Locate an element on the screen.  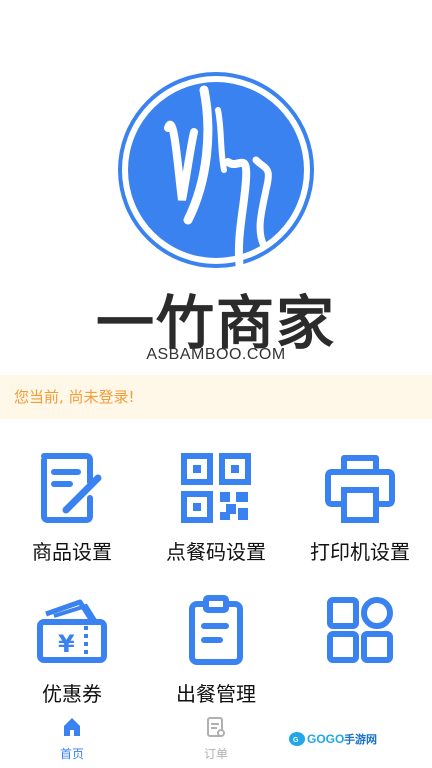
menu-item-printer-settings: 打印机设置 is located at coordinates (360, 510).